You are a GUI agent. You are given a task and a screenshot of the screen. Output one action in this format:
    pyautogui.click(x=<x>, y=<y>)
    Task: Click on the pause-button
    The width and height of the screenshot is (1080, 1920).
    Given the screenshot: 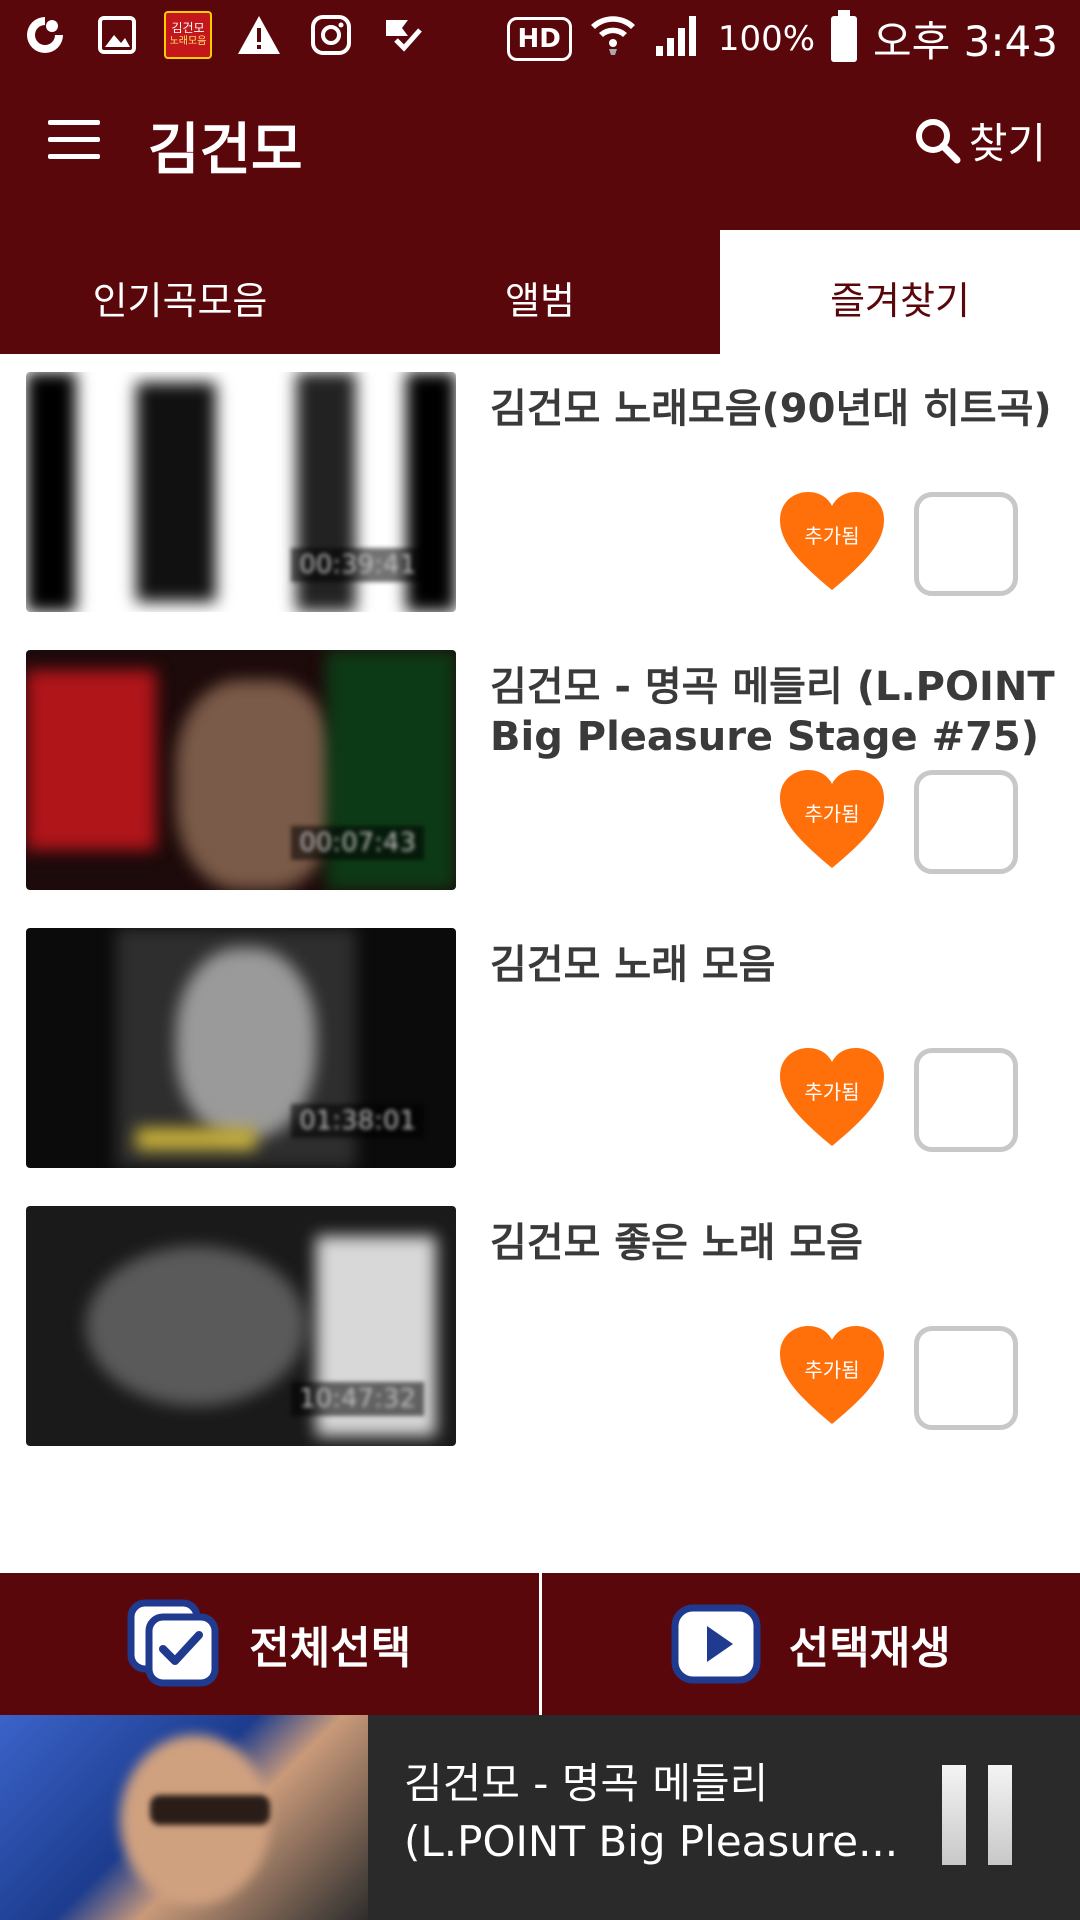 What is the action you would take?
    pyautogui.click(x=977, y=1815)
    